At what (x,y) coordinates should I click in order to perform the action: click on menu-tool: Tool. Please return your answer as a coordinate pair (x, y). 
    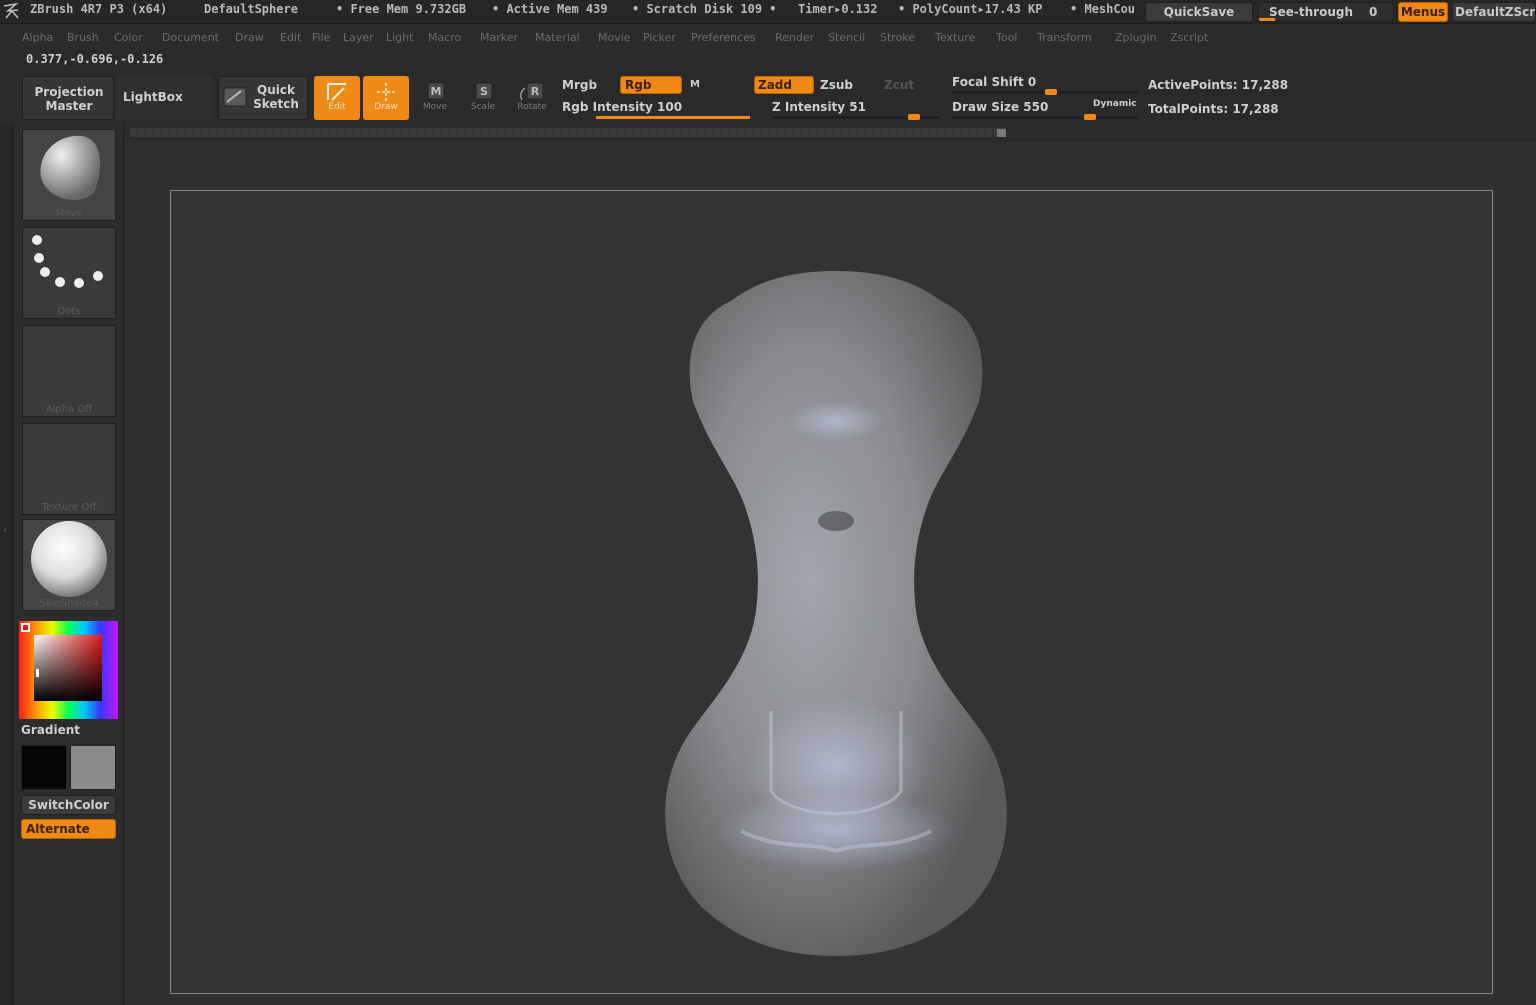
    Looking at the image, I should click on (1006, 37).